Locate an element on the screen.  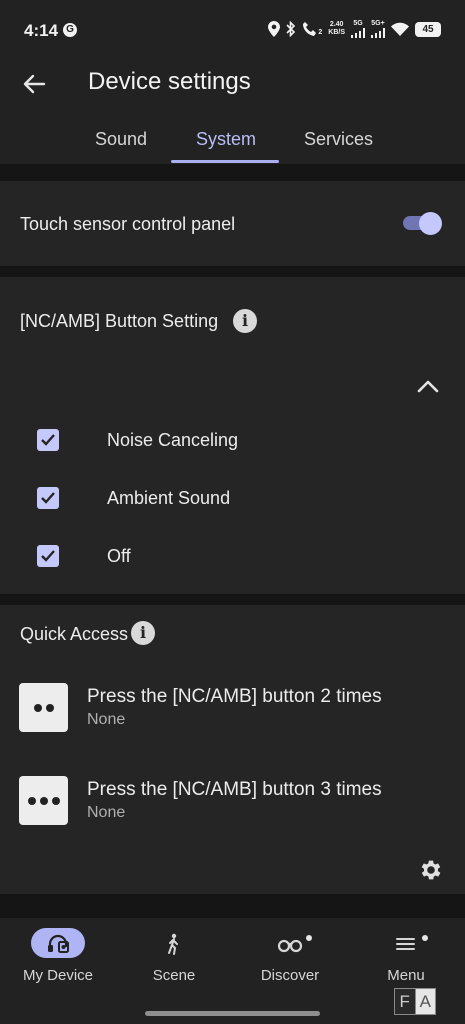
nc-amb-title: [NC/AMB] Button Setting is located at coordinates (119, 321).